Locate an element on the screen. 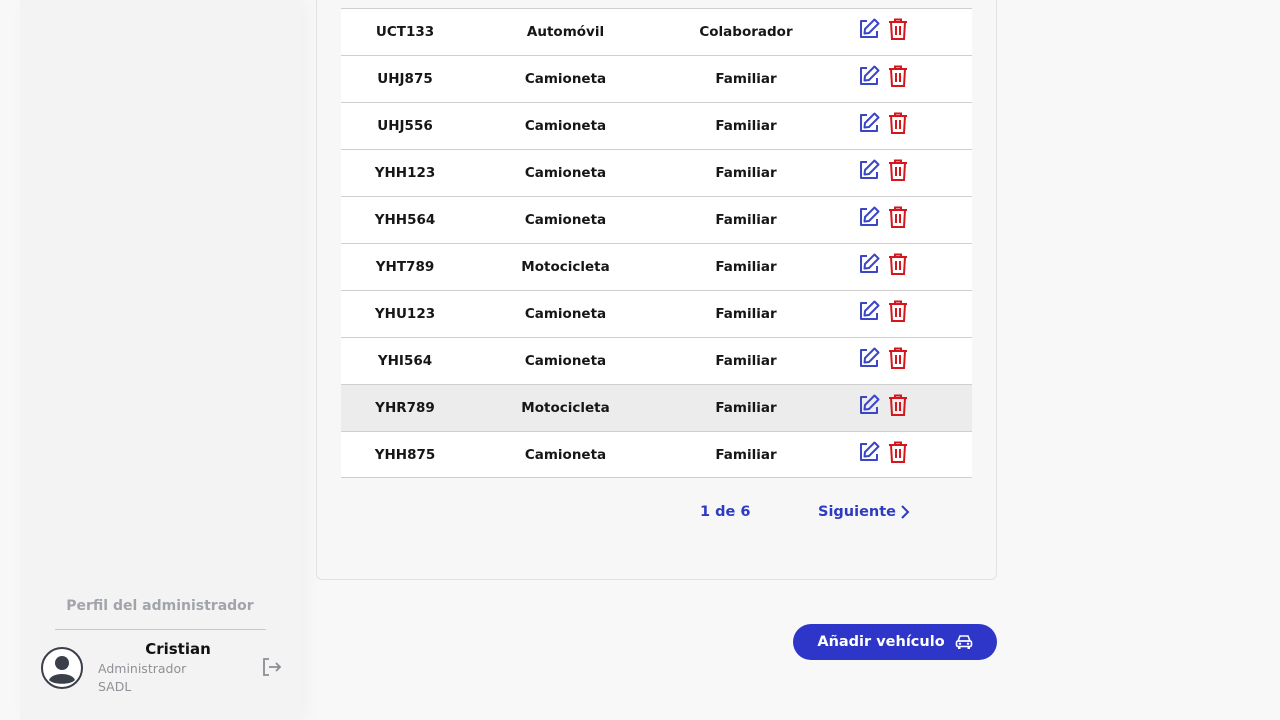 The width and height of the screenshot is (1280, 720). cell-plate: UHJ875 is located at coordinates (405, 79).